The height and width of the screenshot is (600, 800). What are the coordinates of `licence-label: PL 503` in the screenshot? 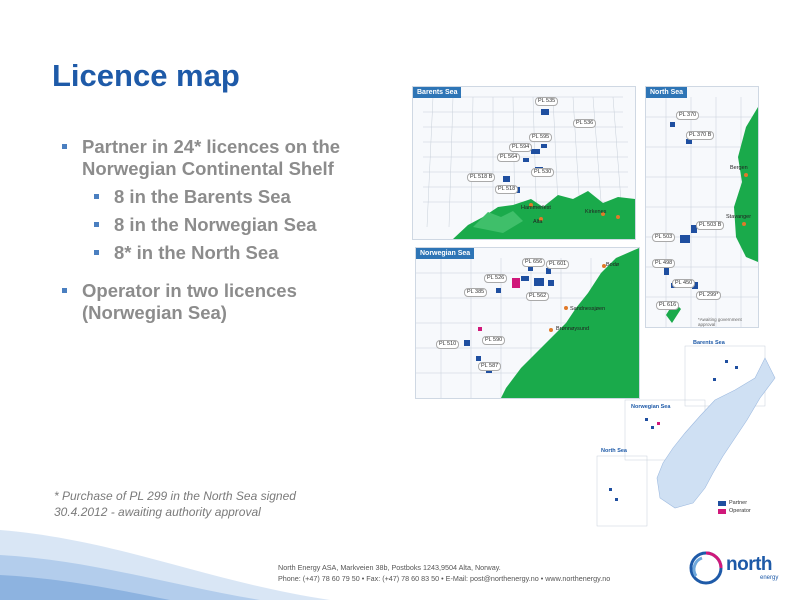 It's located at (664, 237).